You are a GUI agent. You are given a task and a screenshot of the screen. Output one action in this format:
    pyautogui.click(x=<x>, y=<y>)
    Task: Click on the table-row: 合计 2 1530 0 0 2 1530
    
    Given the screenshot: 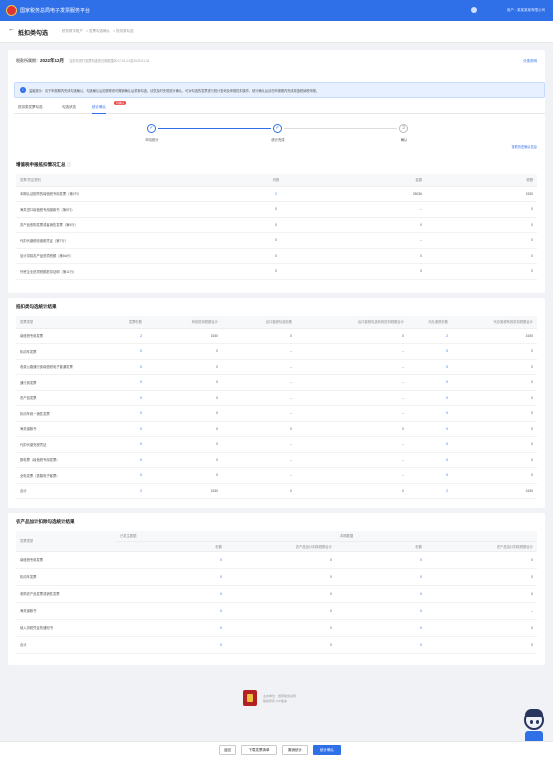 What is the action you would take?
    pyautogui.click(x=276, y=491)
    